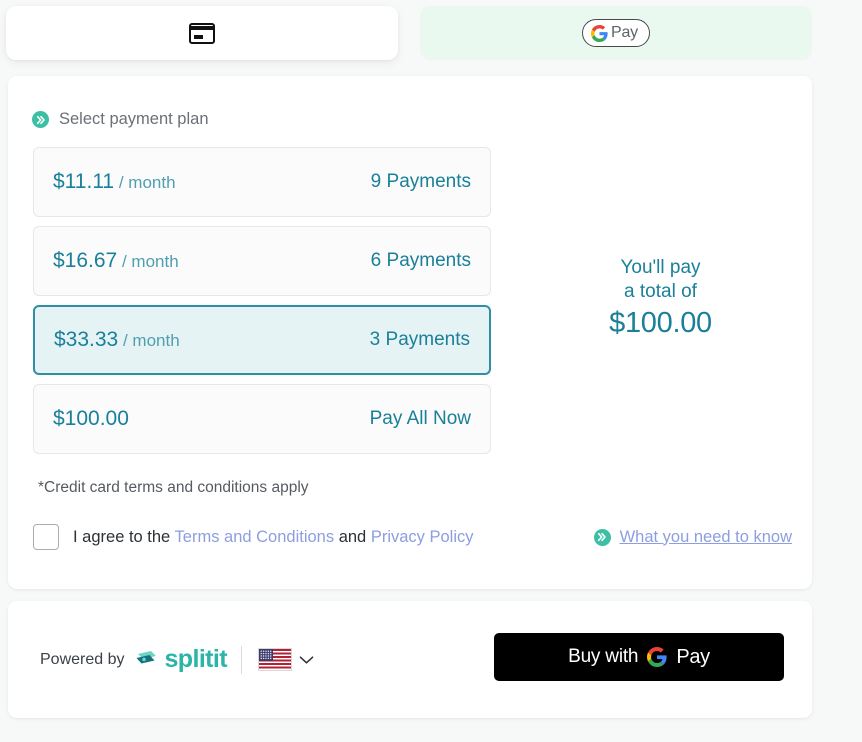 The width and height of the screenshot is (862, 742). Describe the element at coordinates (146, 656) in the screenshot. I see `splitit-mark-icon` at that location.